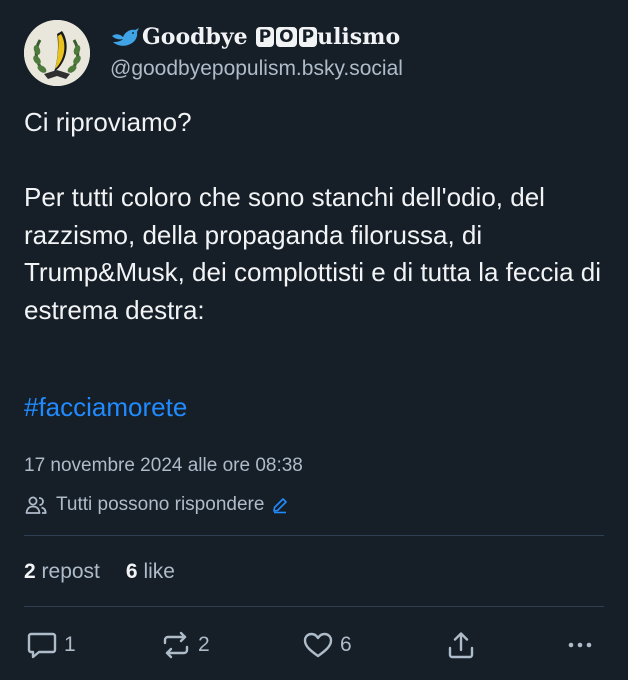 The height and width of the screenshot is (680, 628). I want to click on repost-stat-label: repost, so click(70, 571).